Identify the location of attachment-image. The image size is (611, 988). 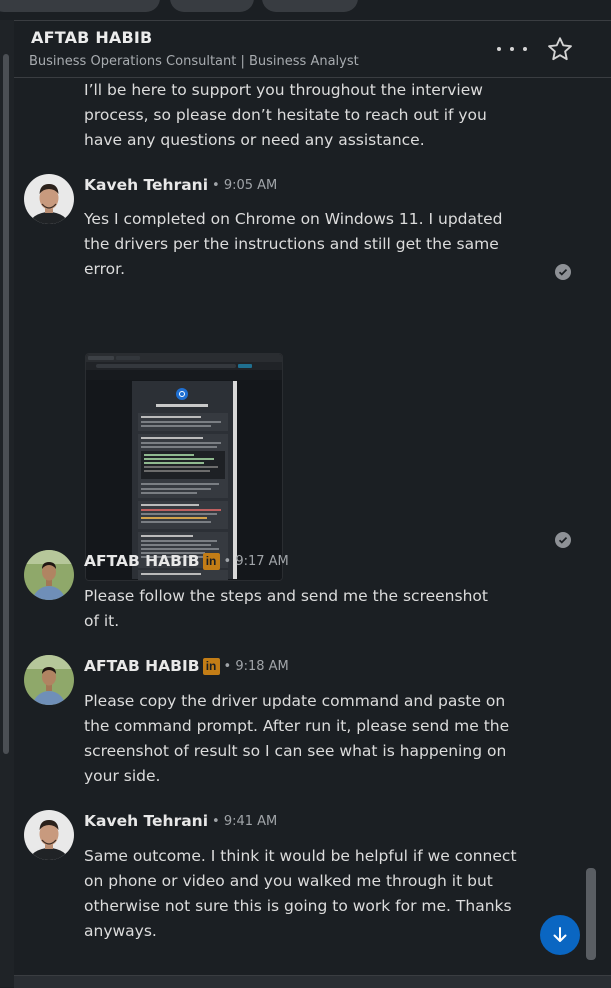
(184, 467).